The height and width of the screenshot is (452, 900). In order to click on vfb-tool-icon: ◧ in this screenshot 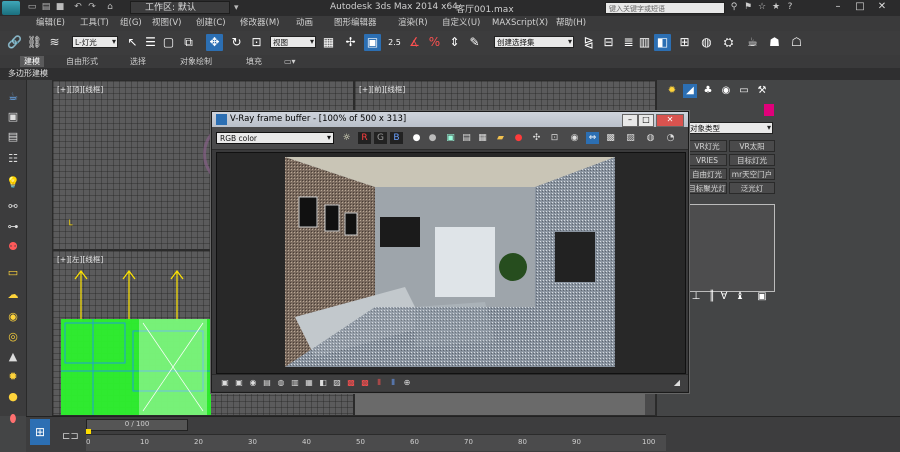, I will do `click(323, 383)`.